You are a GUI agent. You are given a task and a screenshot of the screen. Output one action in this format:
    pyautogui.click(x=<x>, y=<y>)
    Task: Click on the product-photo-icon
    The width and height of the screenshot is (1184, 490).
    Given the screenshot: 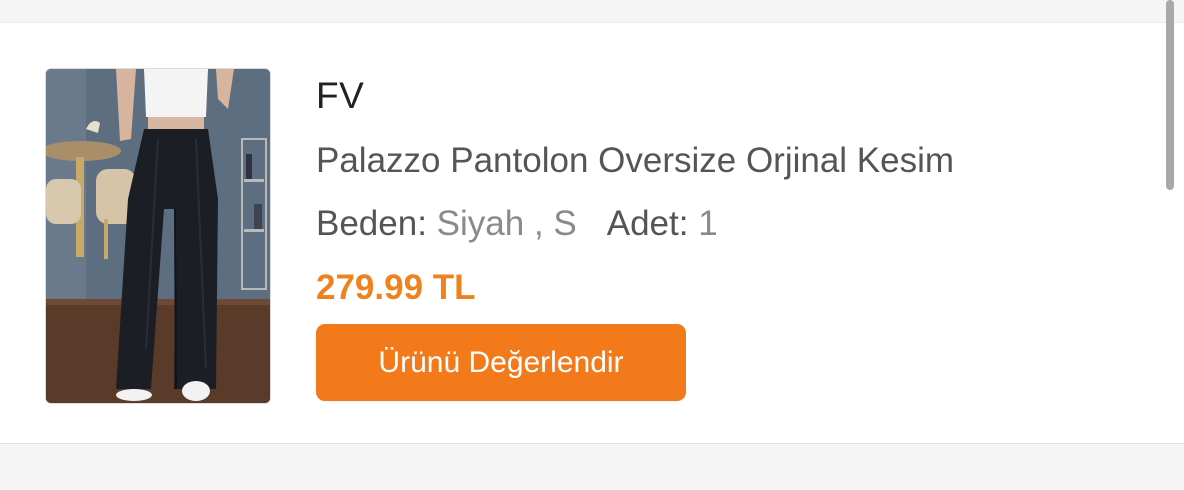 What is the action you would take?
    pyautogui.click(x=158, y=236)
    